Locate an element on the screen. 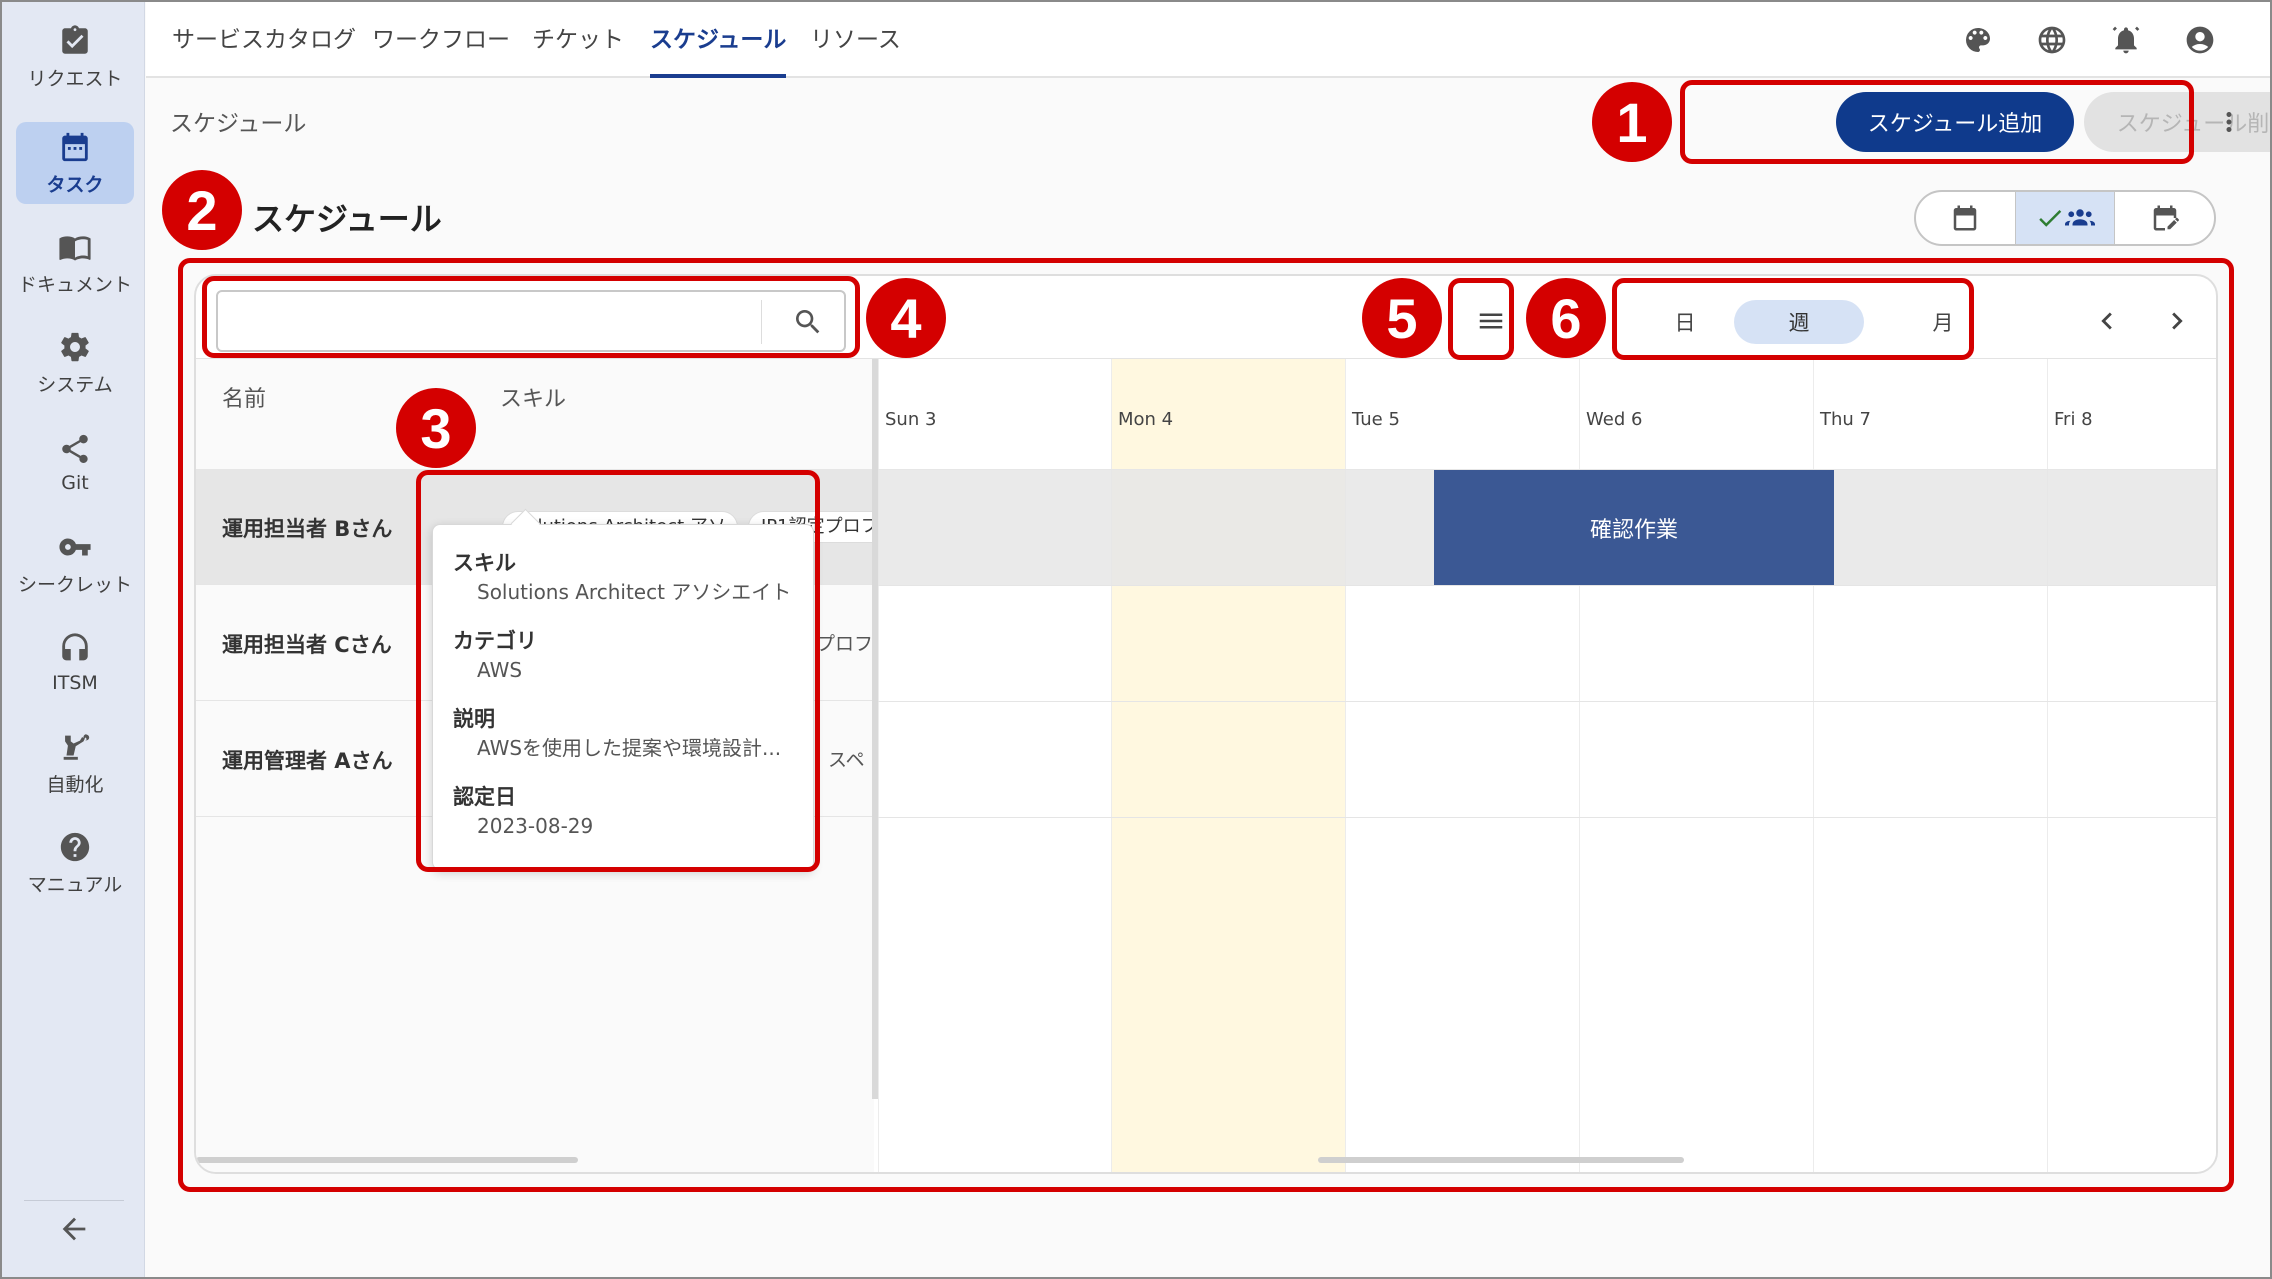 The image size is (2272, 1279). tab-workflow: ワークフロー is located at coordinates (441, 40).